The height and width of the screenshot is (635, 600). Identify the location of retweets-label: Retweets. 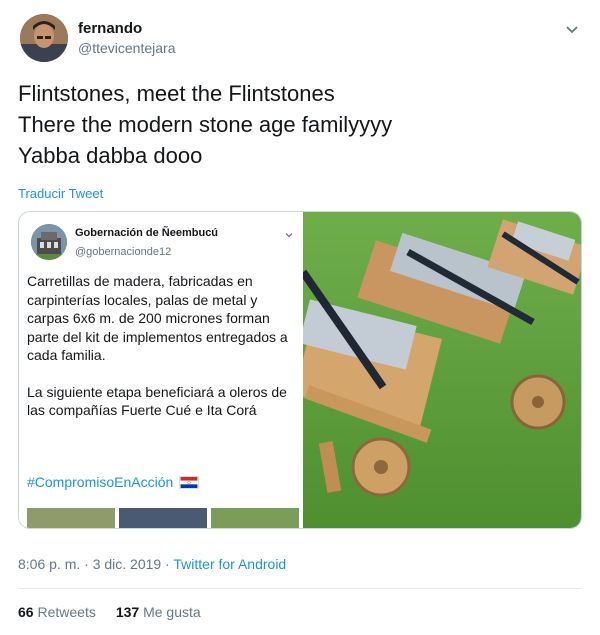
(66, 612).